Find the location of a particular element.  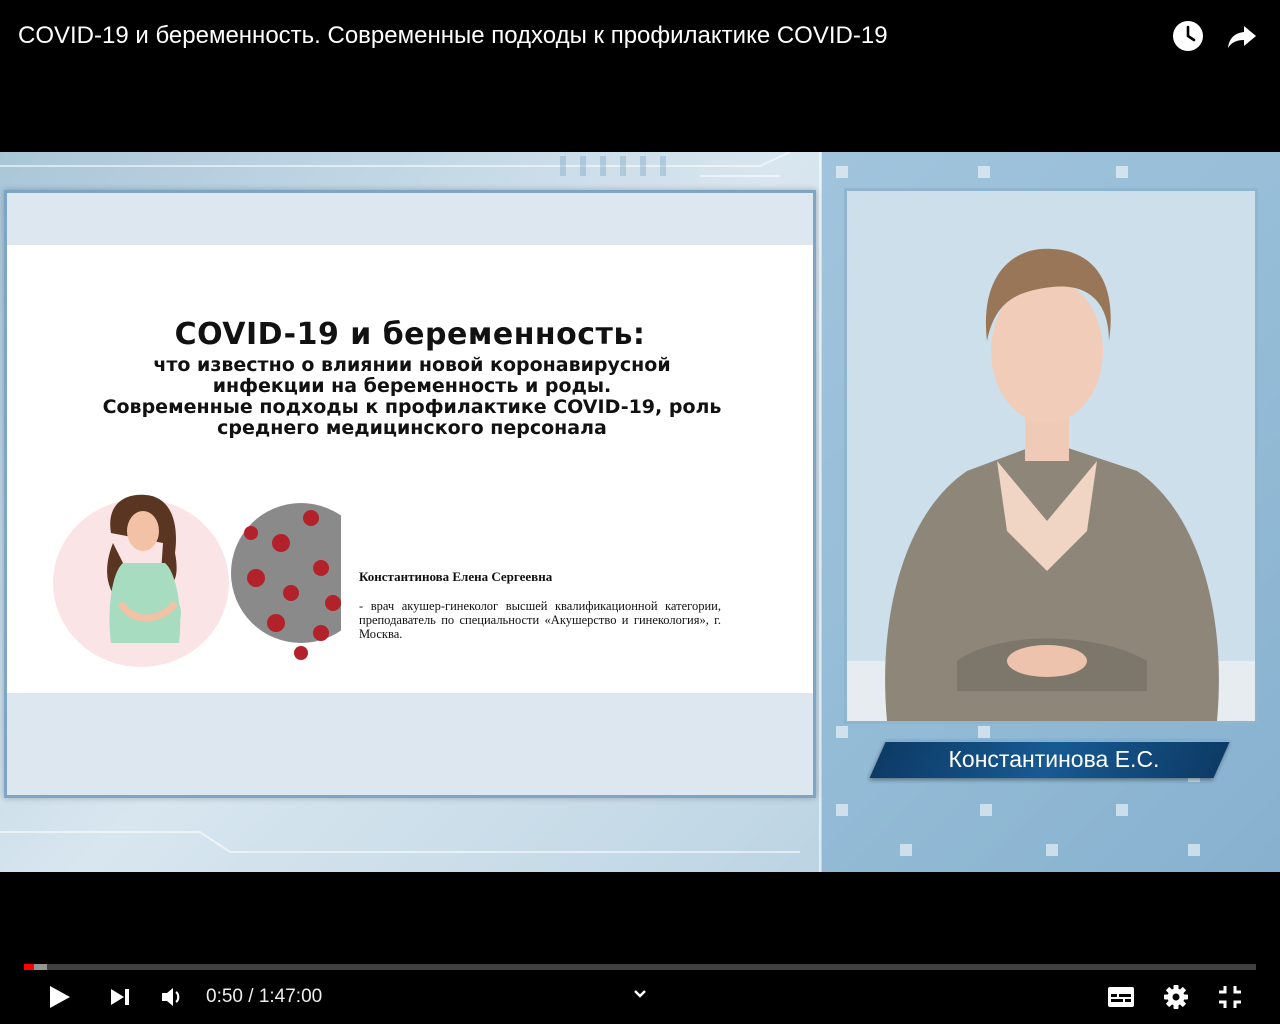

watch-later-button is located at coordinates (1188, 36).